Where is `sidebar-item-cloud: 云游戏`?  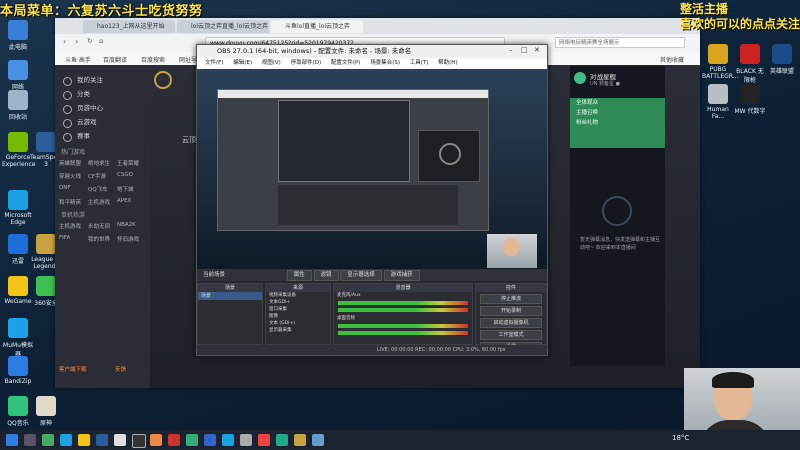
sidebar-item-cloud: 云游戏 is located at coordinates (102, 122).